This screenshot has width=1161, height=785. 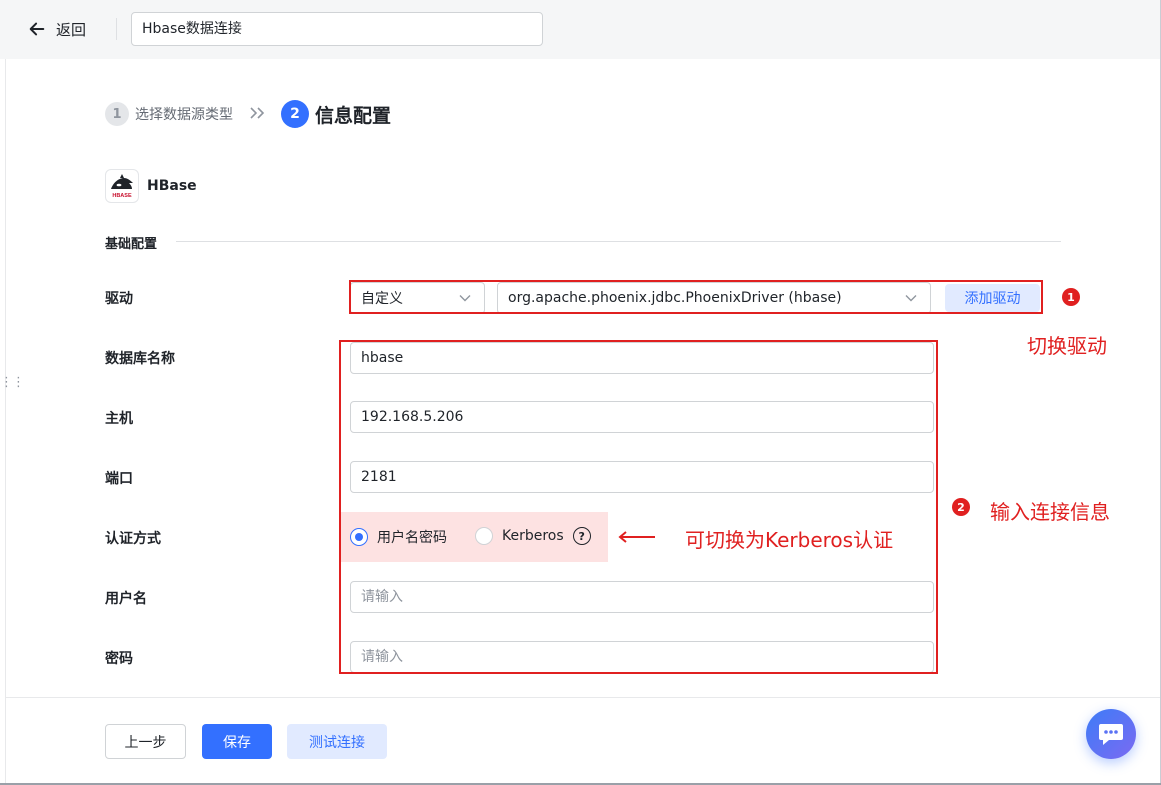 I want to click on step-1-label: 选择数据源类型, so click(x=184, y=114).